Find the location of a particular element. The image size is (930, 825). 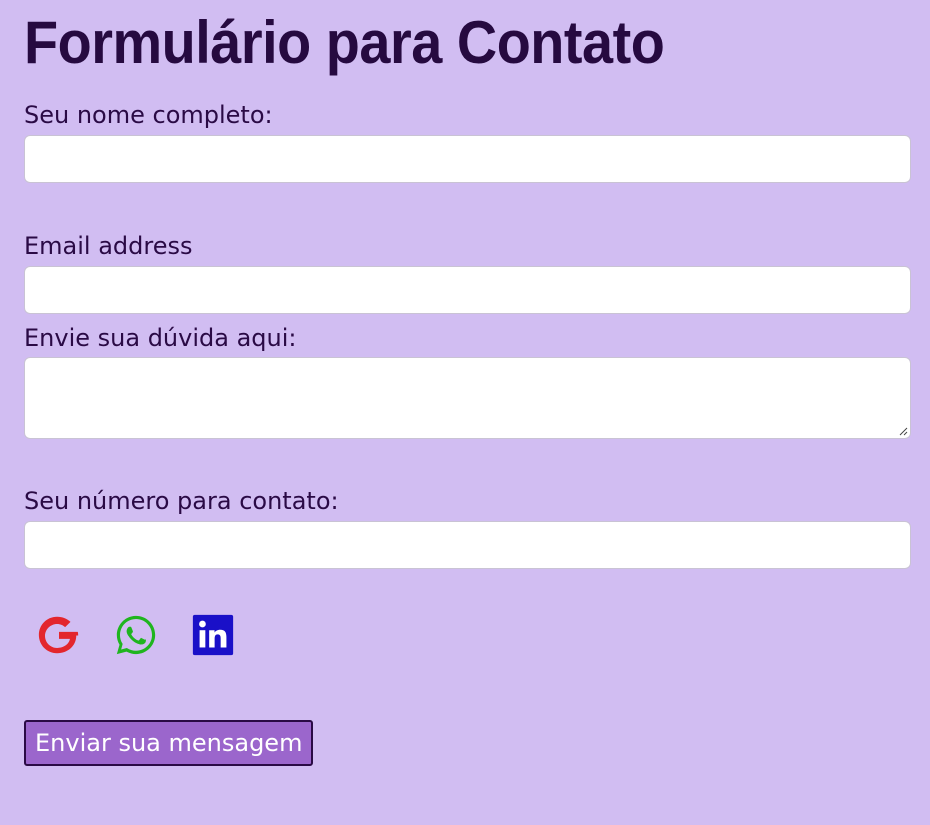

resize-handle-icon is located at coordinates (903, 431).